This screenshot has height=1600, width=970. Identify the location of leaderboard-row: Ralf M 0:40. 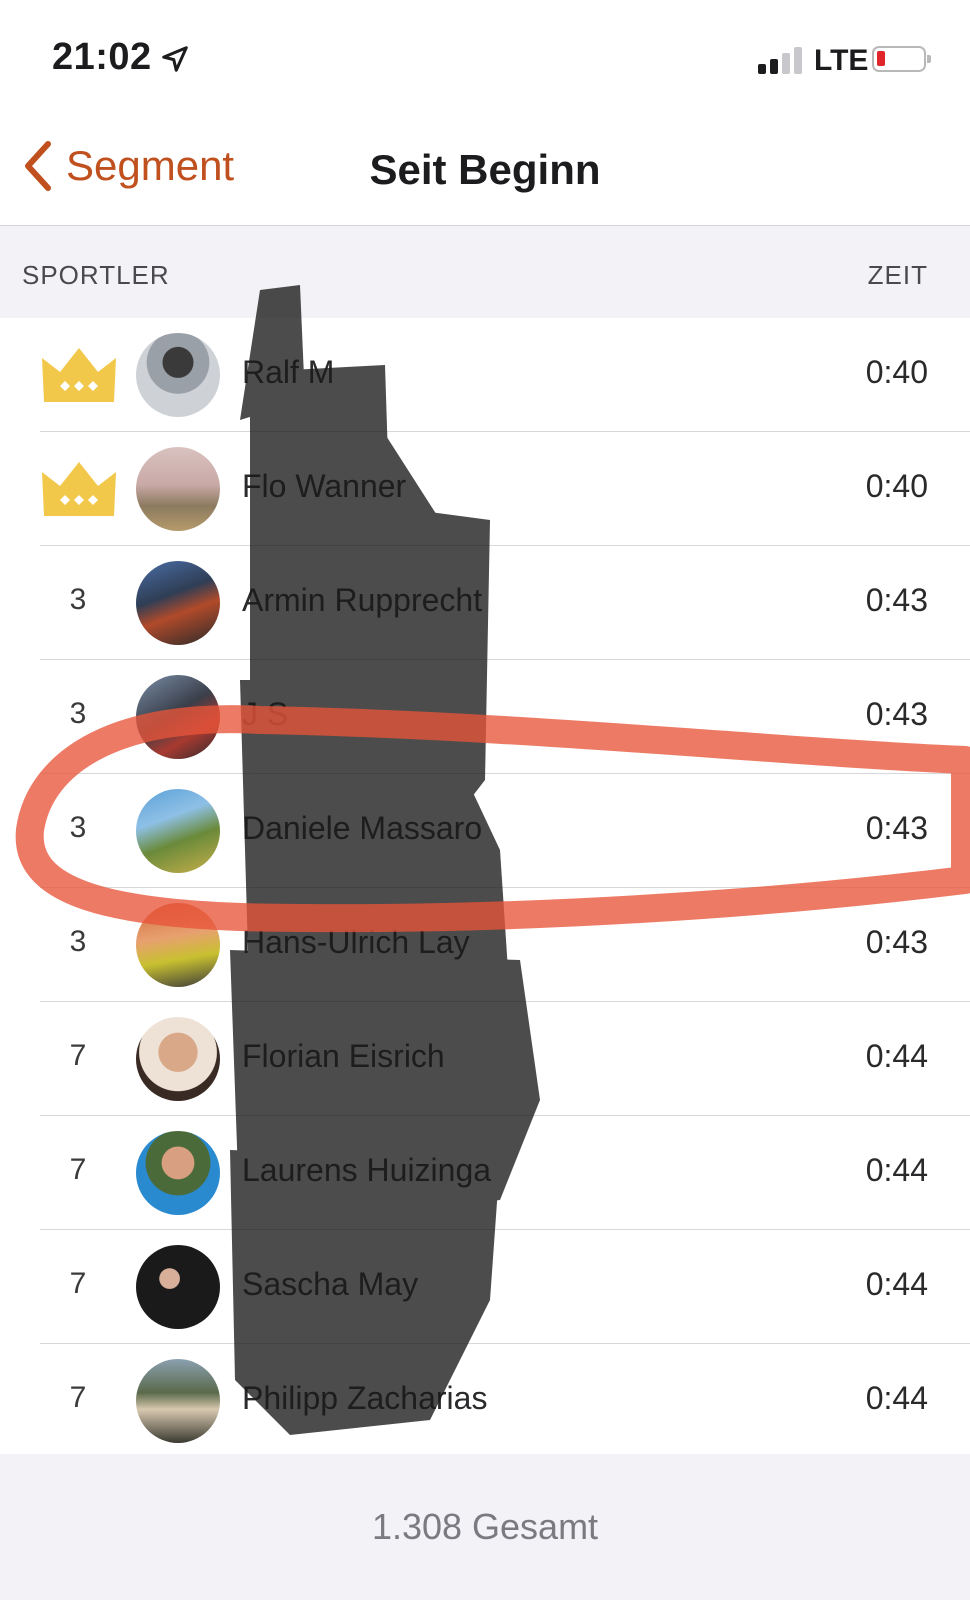
(485, 375).